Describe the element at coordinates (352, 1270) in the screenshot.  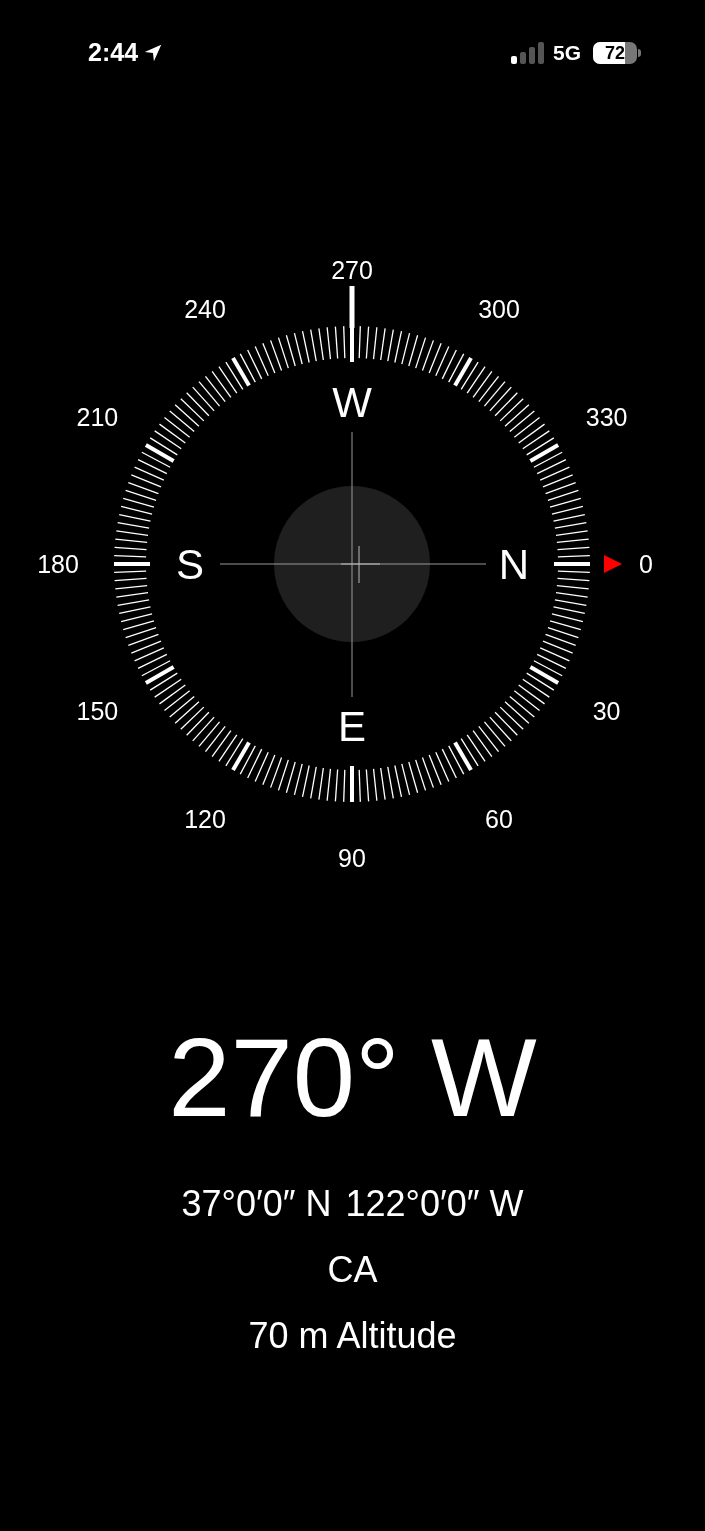
I see `place-name: CA` at that location.